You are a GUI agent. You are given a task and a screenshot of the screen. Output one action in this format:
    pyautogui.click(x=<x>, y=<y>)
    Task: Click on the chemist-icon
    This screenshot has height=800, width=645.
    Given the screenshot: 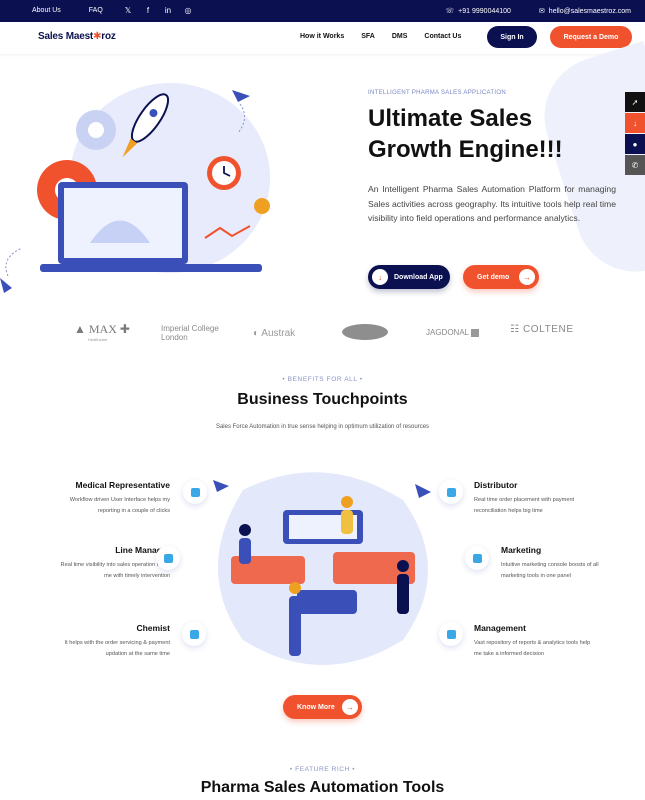 What is the action you would take?
    pyautogui.click(x=194, y=634)
    